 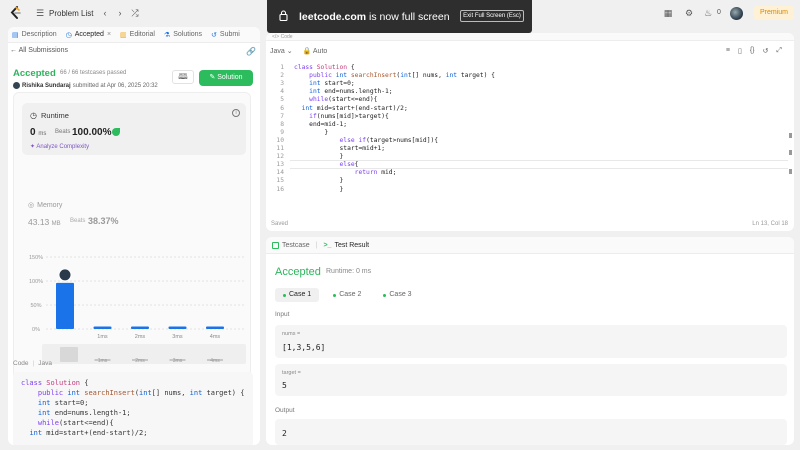 What do you see at coordinates (280, 189) in the screenshot?
I see `line-number: 16` at bounding box center [280, 189].